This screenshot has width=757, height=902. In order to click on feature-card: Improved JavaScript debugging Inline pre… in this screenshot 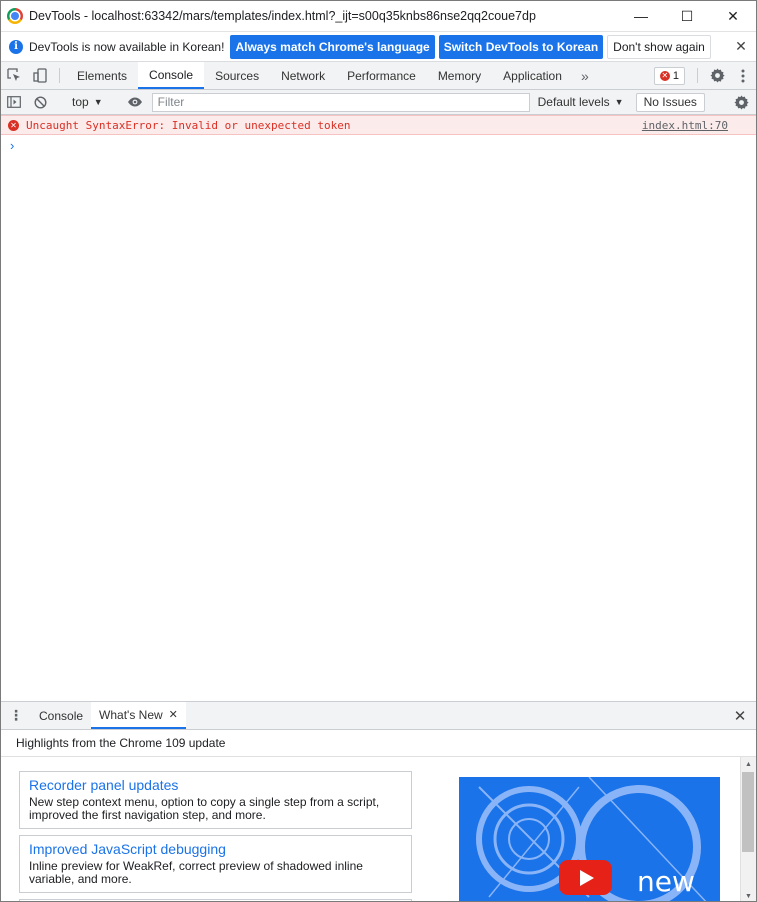, I will do `click(215, 864)`.